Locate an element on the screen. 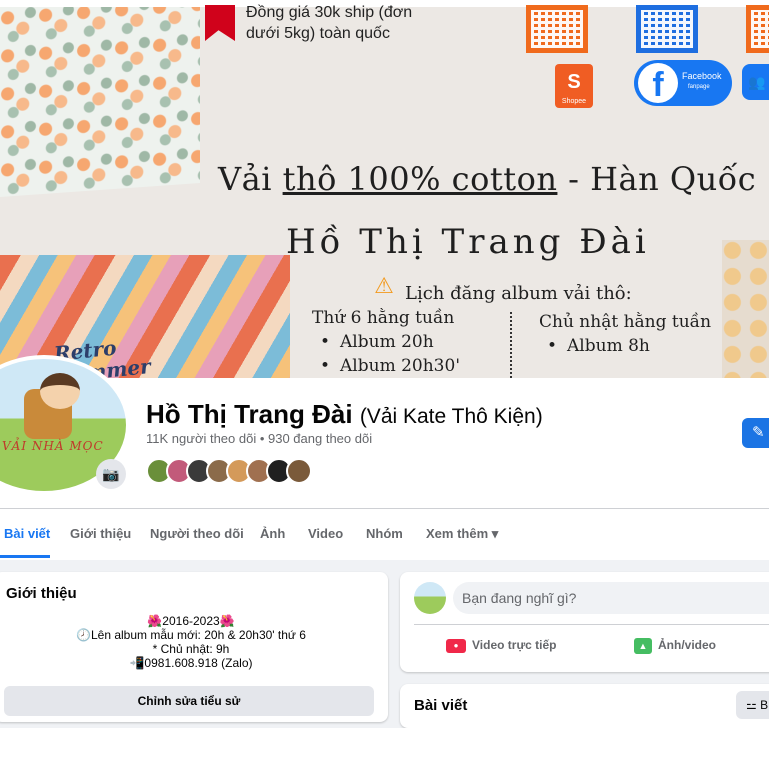  camera-icon: 📷 is located at coordinates (111, 474).